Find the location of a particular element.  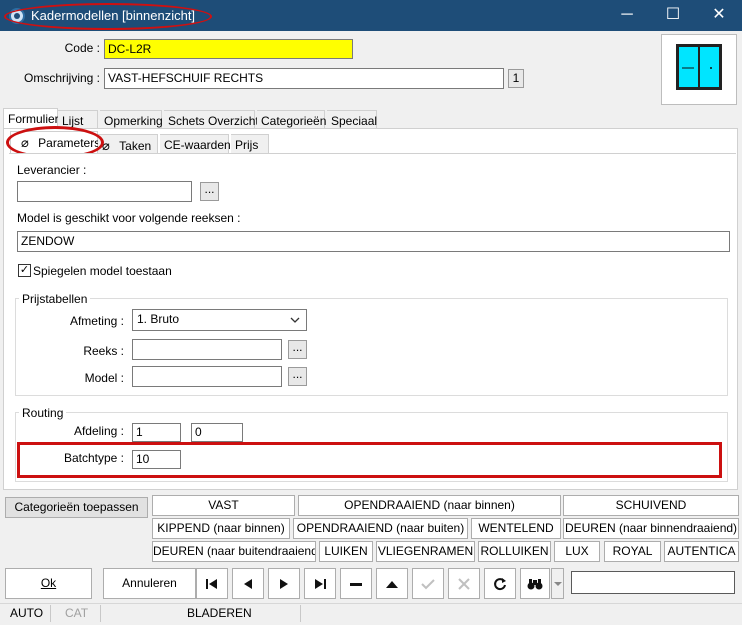

annuleren-button: Annuleren is located at coordinates (149, 583).